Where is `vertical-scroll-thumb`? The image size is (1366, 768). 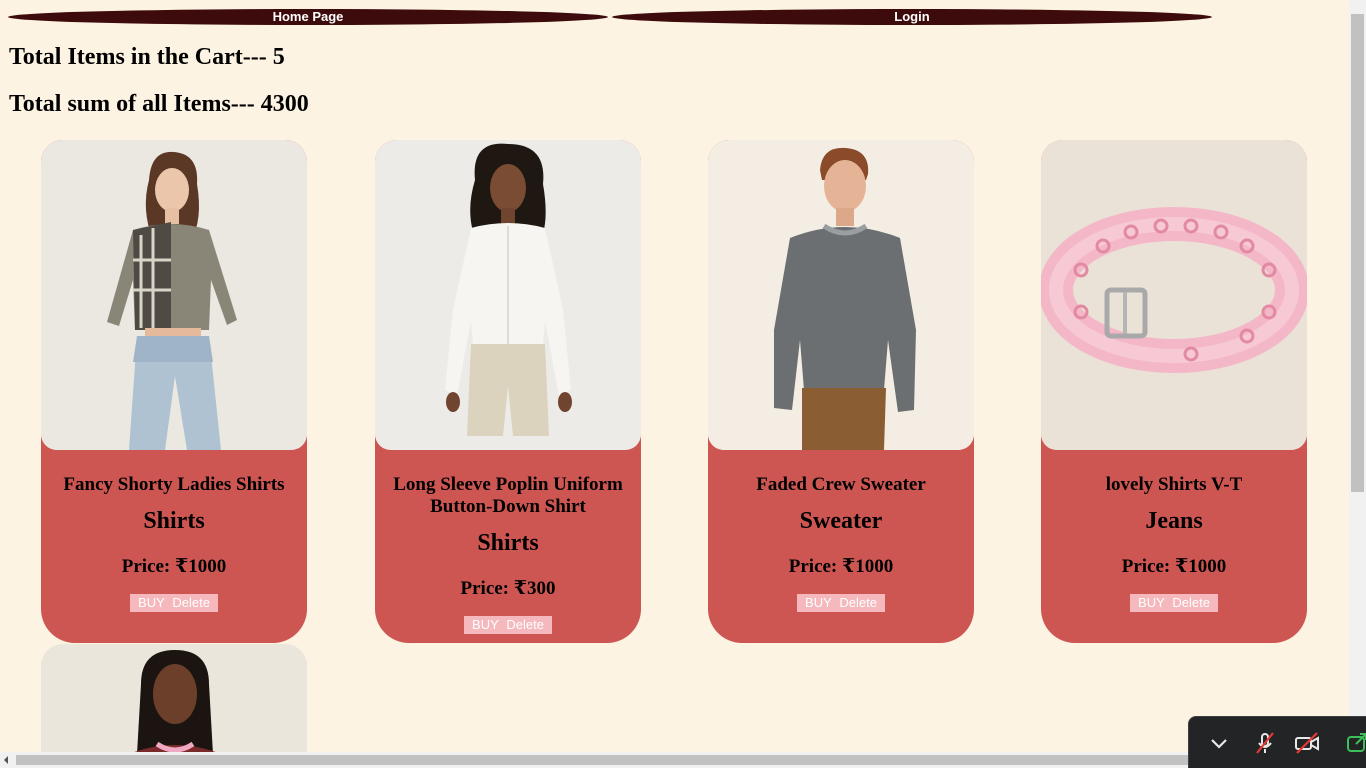 vertical-scroll-thumb is located at coordinates (1357, 253).